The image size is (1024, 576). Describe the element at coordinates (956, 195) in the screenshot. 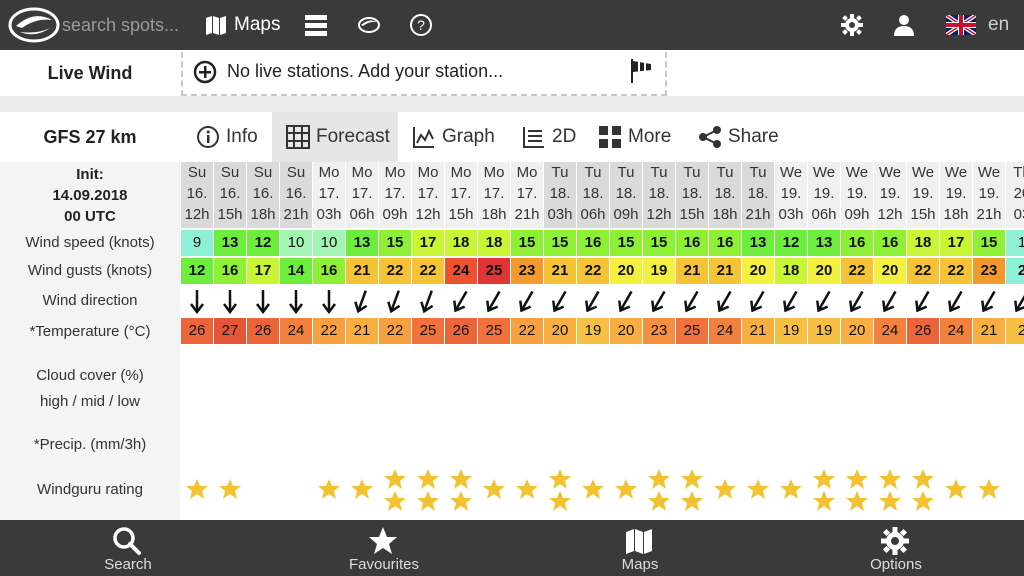

I see `column-header: We 19. 18h` at that location.